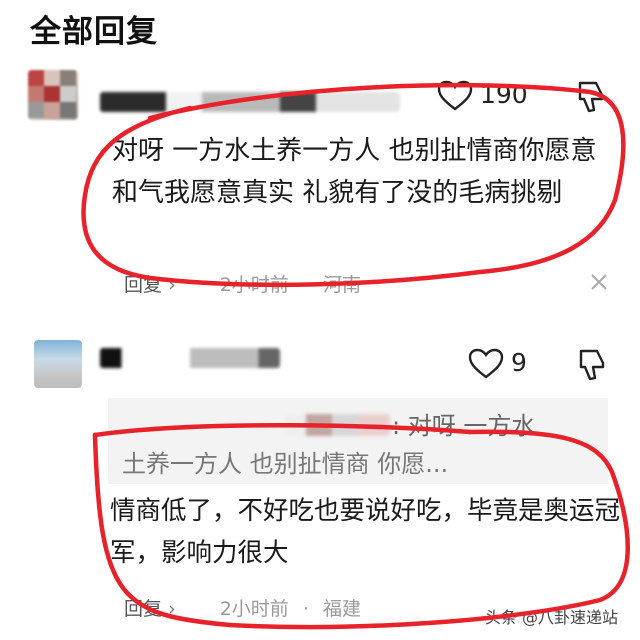 This screenshot has width=640, height=640. What do you see at coordinates (519, 362) in the screenshot?
I see `like-count: 9` at bounding box center [519, 362].